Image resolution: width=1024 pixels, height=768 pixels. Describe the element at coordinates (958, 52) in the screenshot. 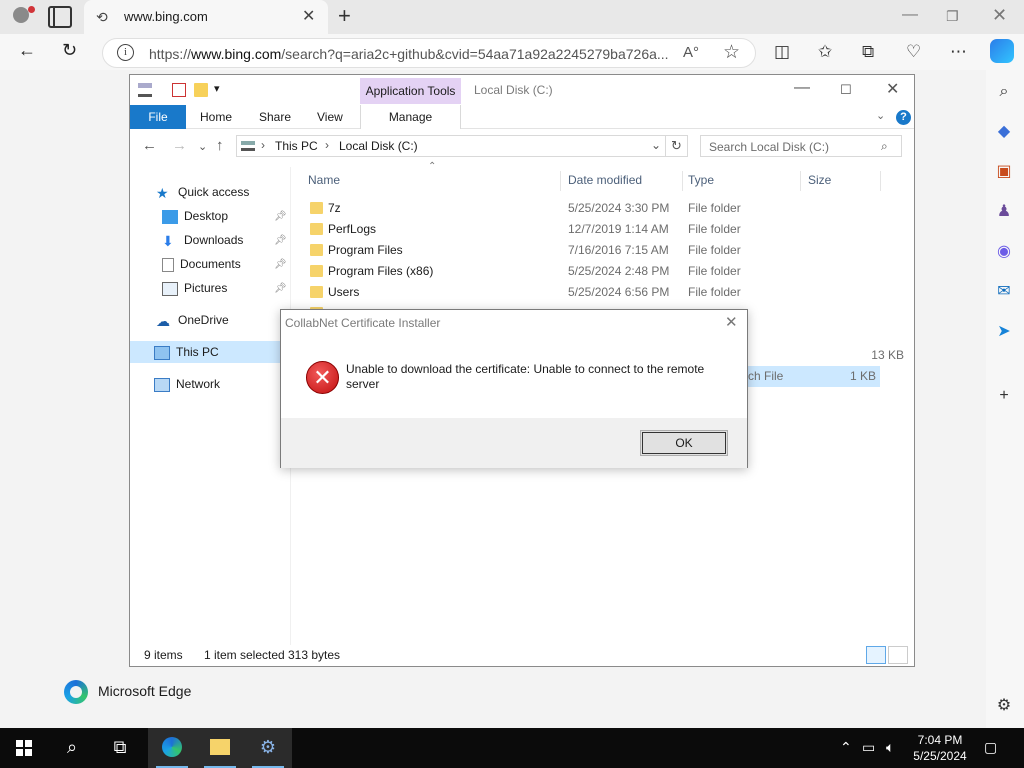

I see `settings-more-icon: ⋯` at that location.